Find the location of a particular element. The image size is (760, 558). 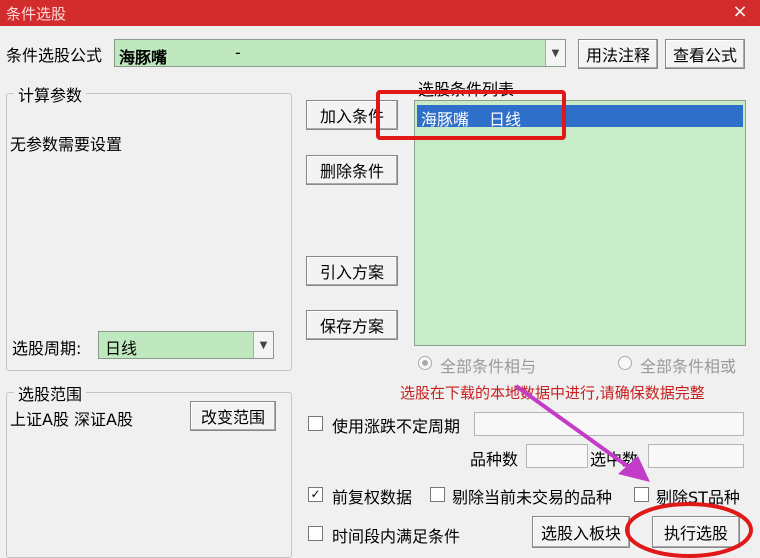

time-period-checkbox is located at coordinates (315, 533).